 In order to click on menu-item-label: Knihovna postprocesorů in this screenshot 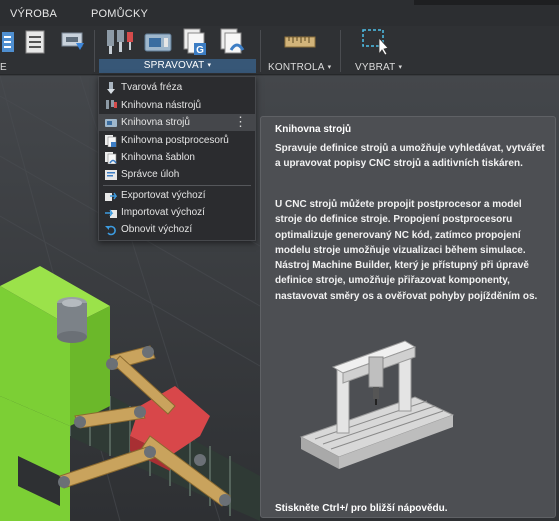, I will do `click(175, 140)`.